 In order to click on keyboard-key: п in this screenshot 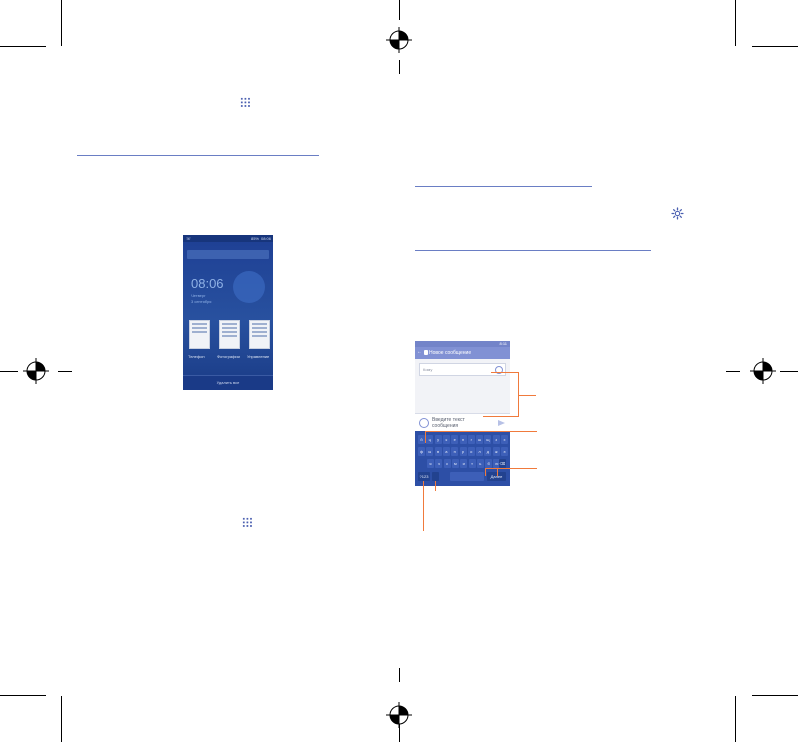, I will do `click(455, 451)`.